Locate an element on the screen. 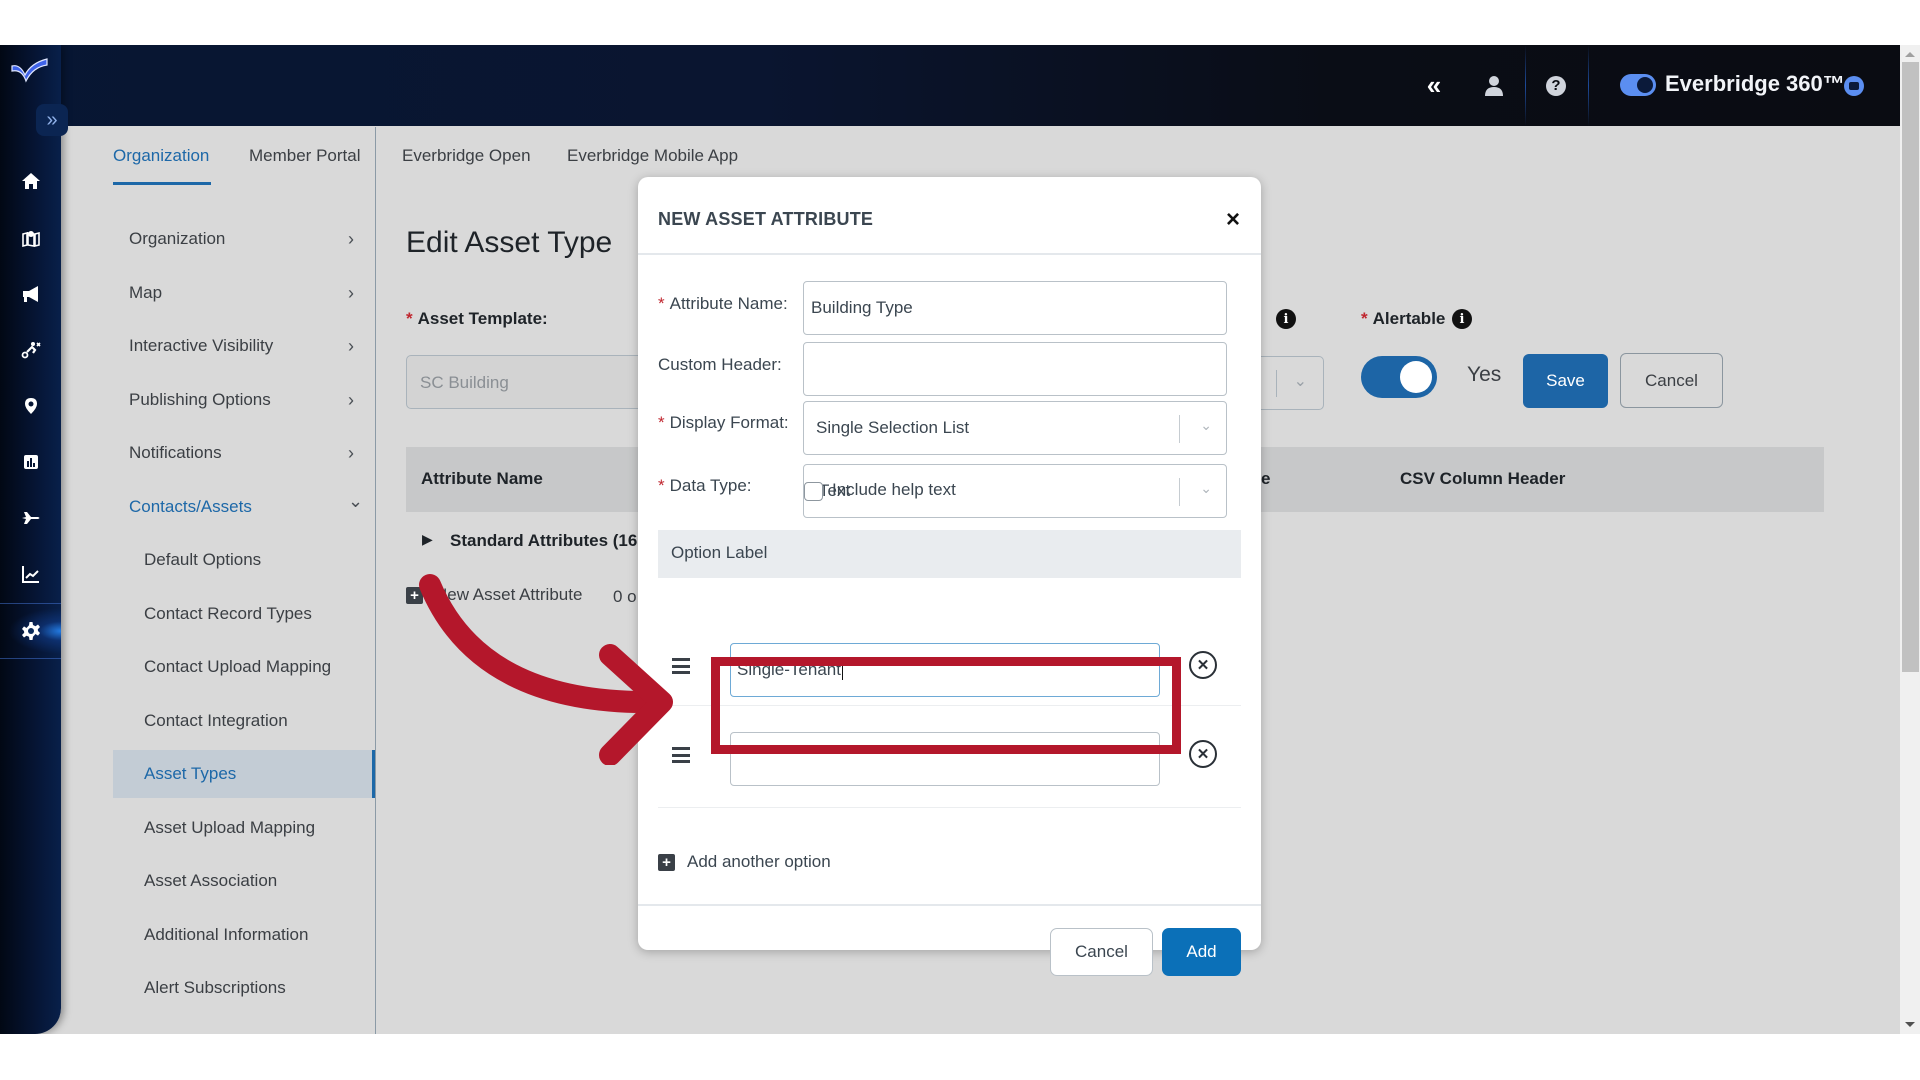 The image size is (1920, 1080). attribute-name-input: Building Type is located at coordinates (1015, 308).